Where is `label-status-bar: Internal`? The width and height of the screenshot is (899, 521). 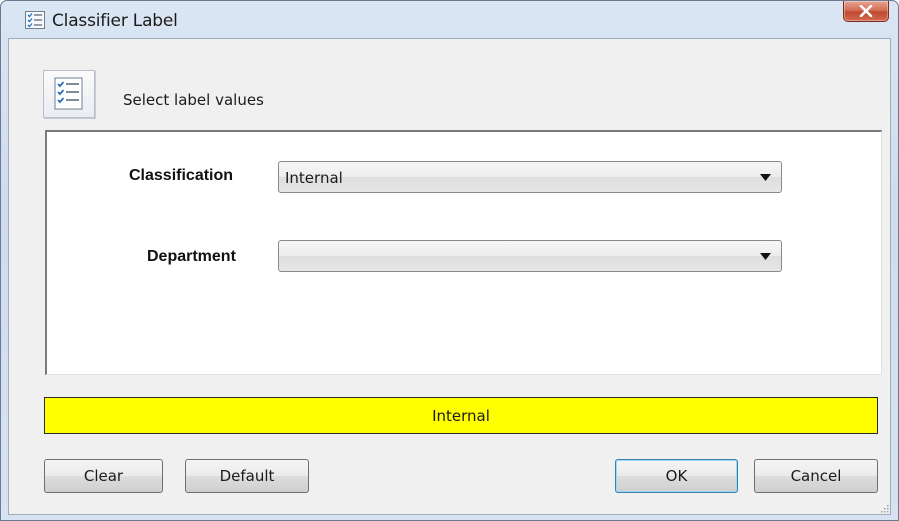 label-status-bar: Internal is located at coordinates (461, 415).